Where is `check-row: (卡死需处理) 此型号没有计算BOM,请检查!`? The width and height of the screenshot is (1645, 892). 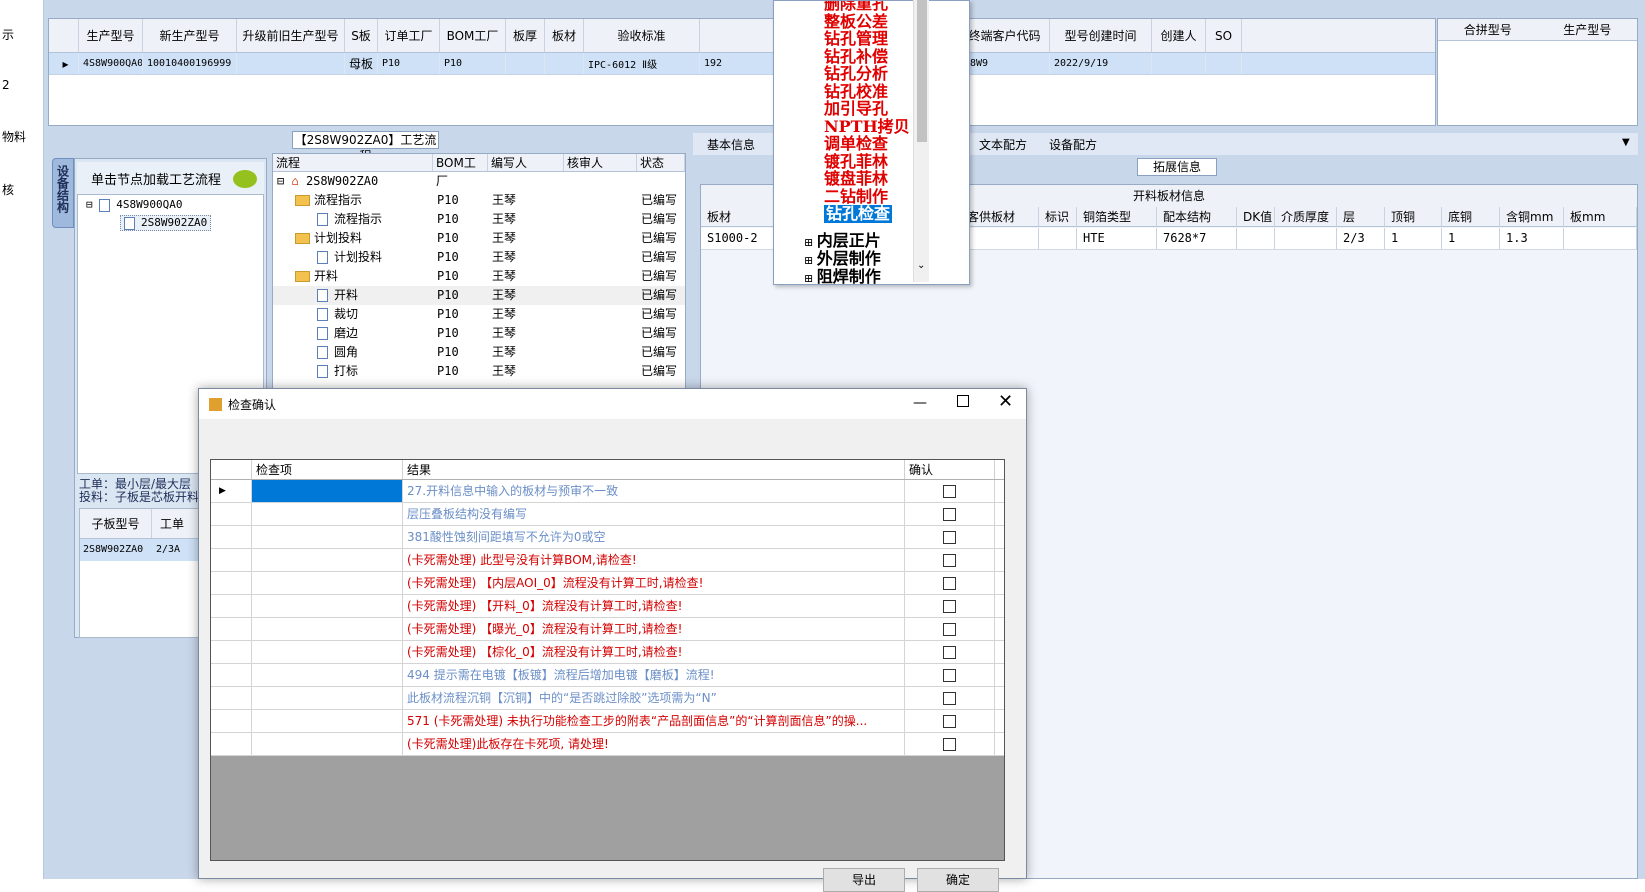
check-row: (卡死需处理) 此型号没有计算BOM,请检查! is located at coordinates (607, 560).